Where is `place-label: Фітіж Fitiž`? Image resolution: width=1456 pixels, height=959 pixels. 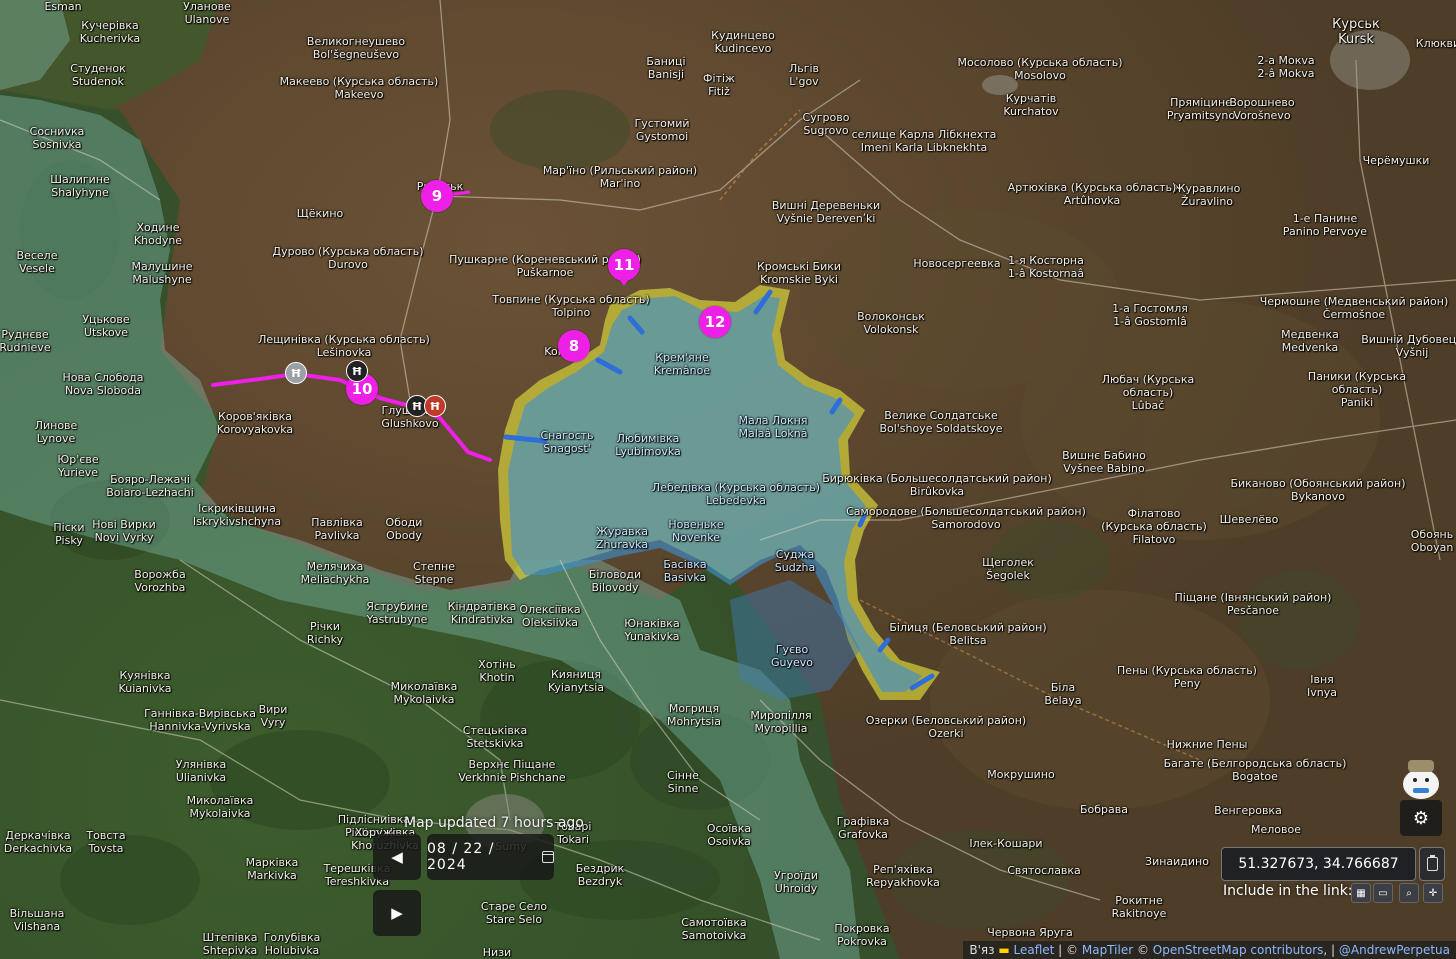
place-label: Фітіж Fitiž is located at coordinates (719, 85).